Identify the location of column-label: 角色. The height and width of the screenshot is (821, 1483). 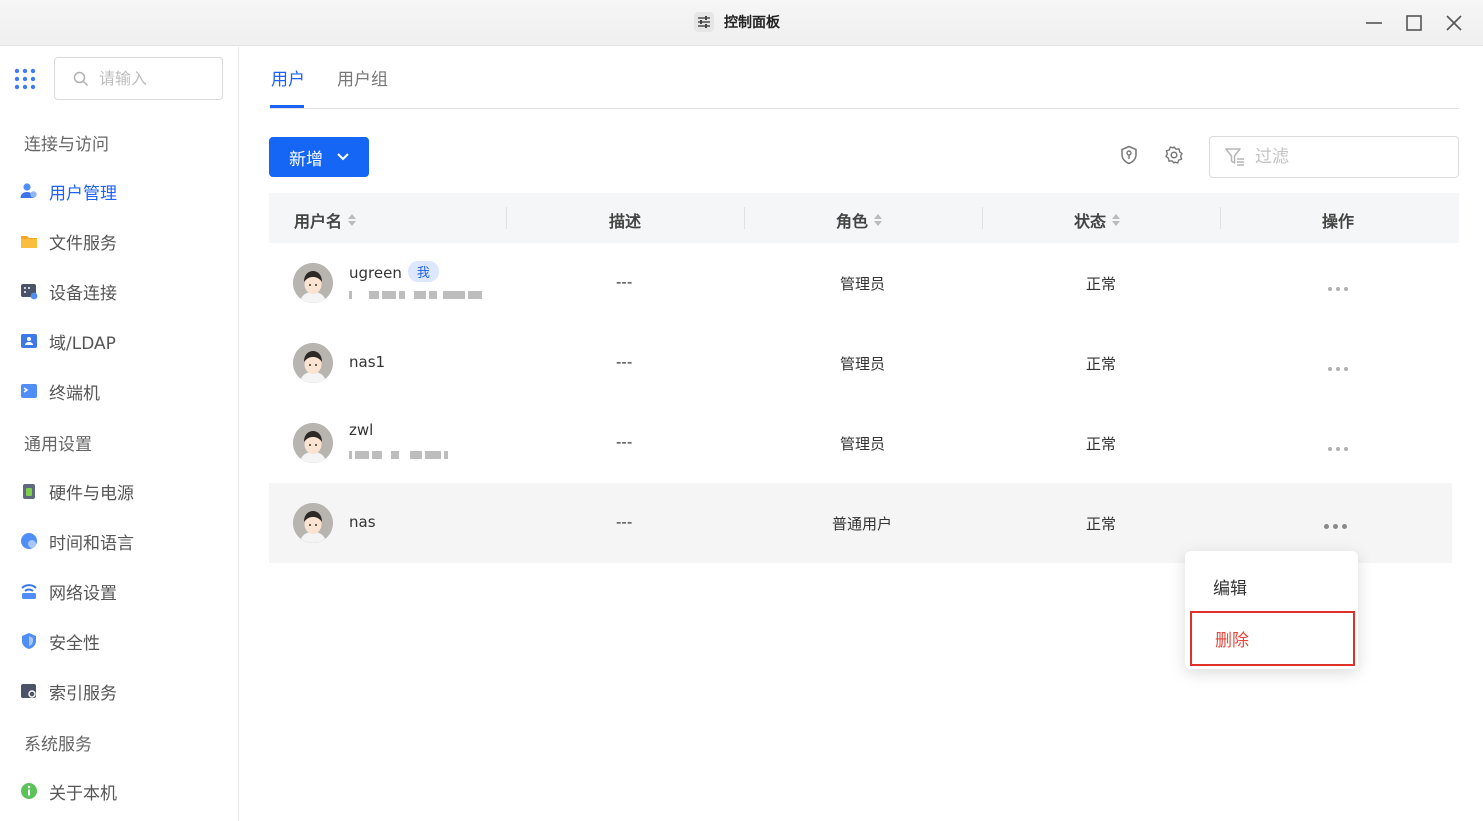
(852, 221).